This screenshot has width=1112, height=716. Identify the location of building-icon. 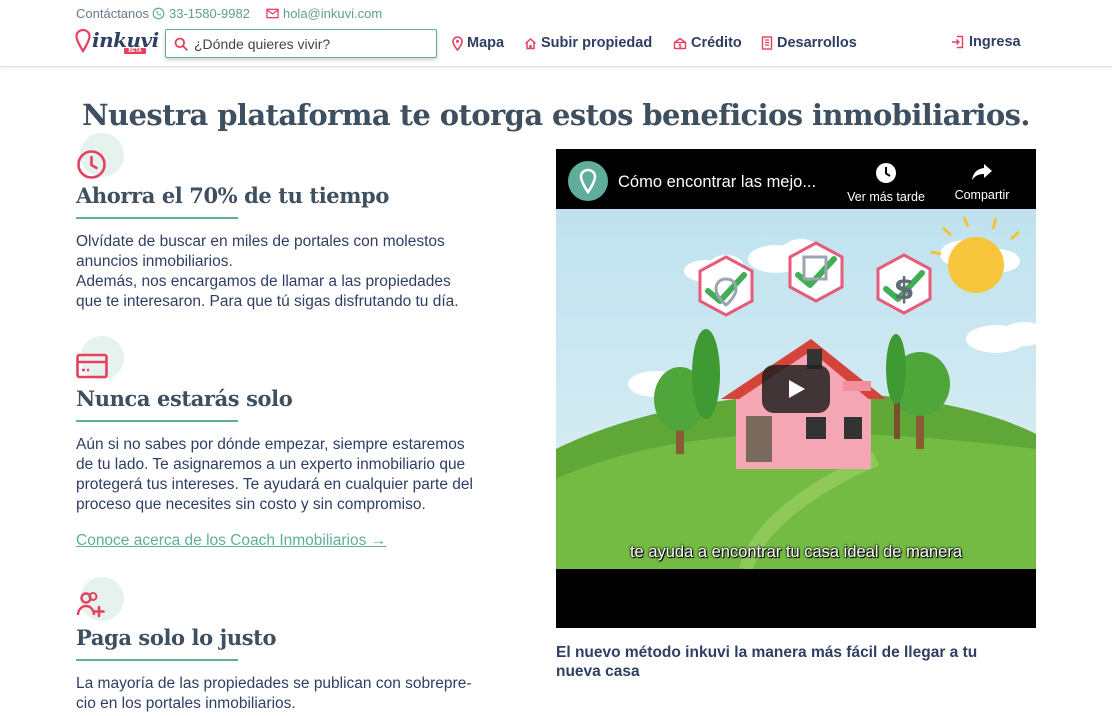
(767, 43).